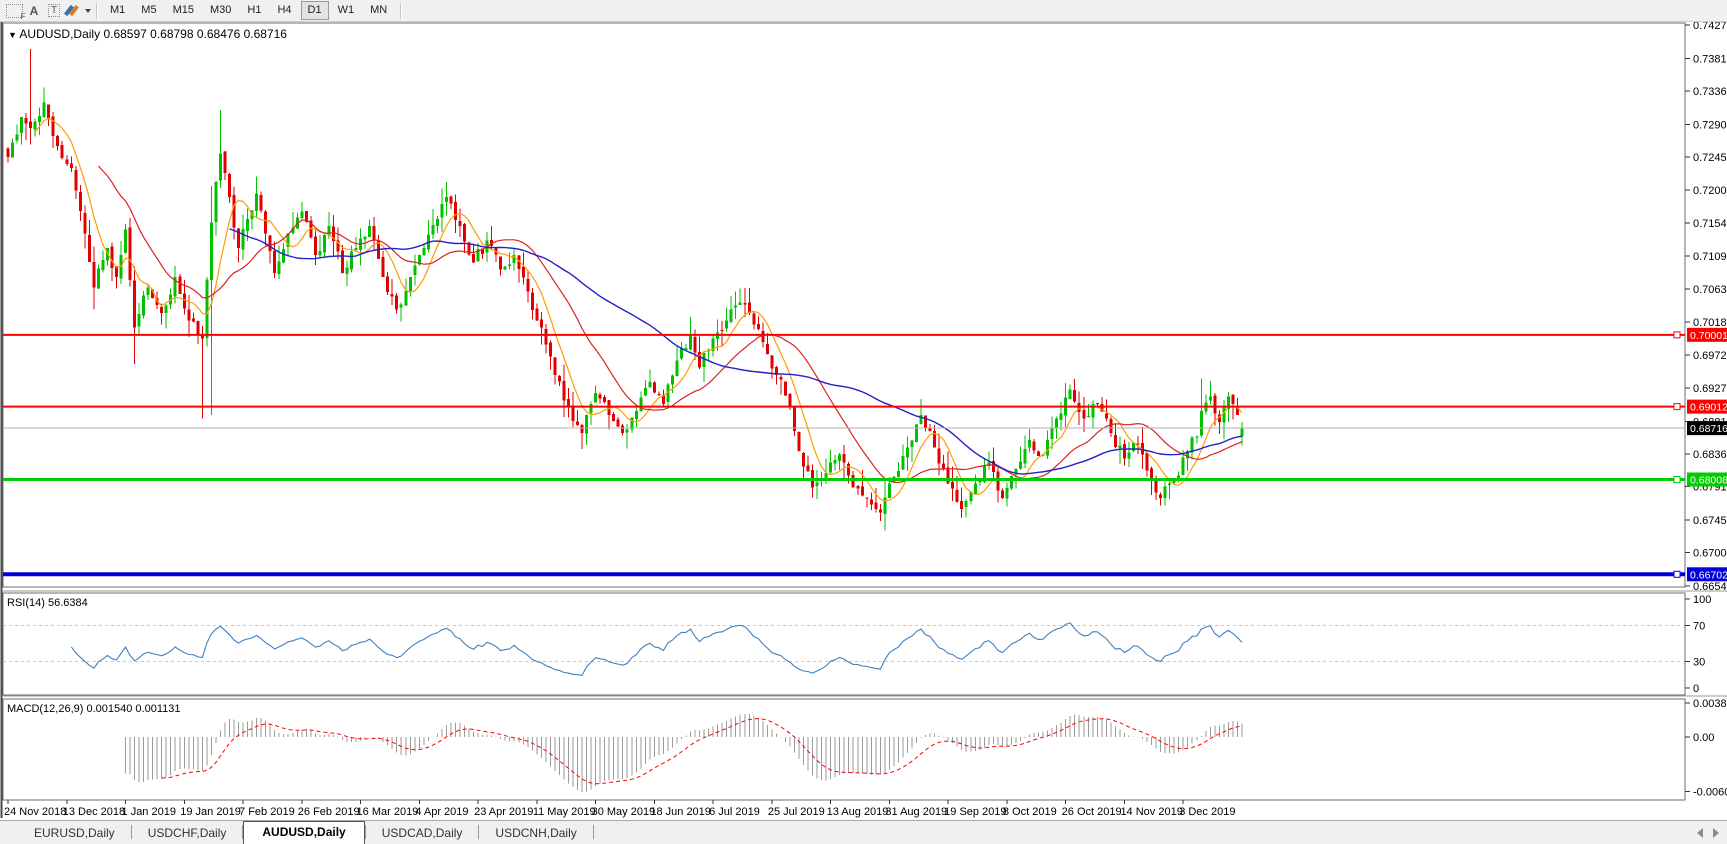 Image resolution: width=1727 pixels, height=844 pixels. What do you see at coordinates (564, 812) in the screenshot?
I see `date-tick-label: 11 May 2019` at bounding box center [564, 812].